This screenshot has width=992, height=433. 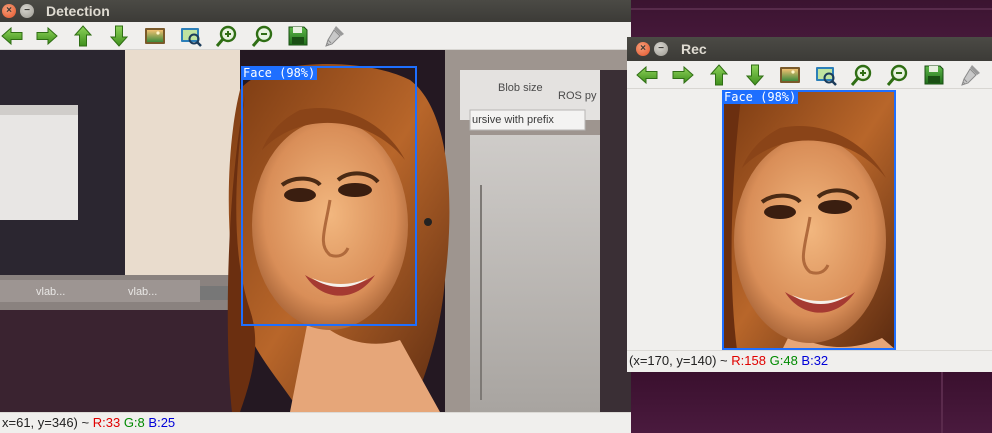 What do you see at coordinates (809, 49) in the screenshot?
I see `rec-titlebar: × − Rec` at bounding box center [809, 49].